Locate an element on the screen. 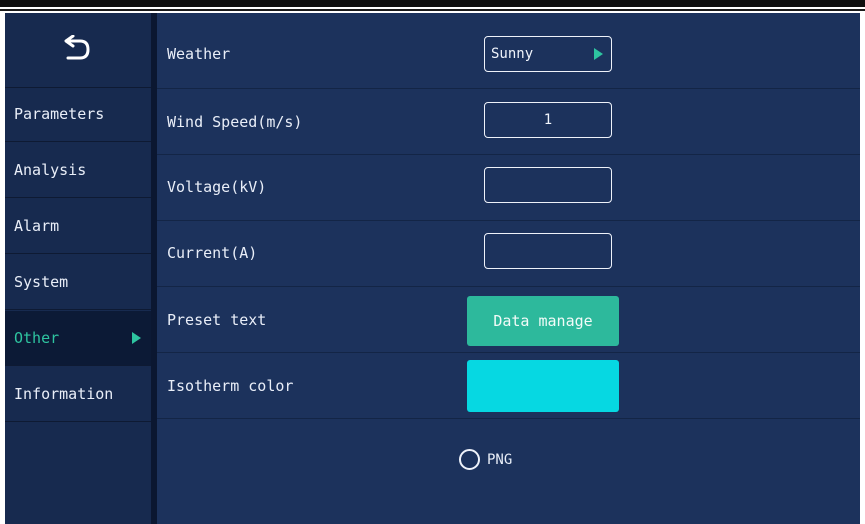 The image size is (865, 524). chevron-right-icon is located at coordinates (136, 338).